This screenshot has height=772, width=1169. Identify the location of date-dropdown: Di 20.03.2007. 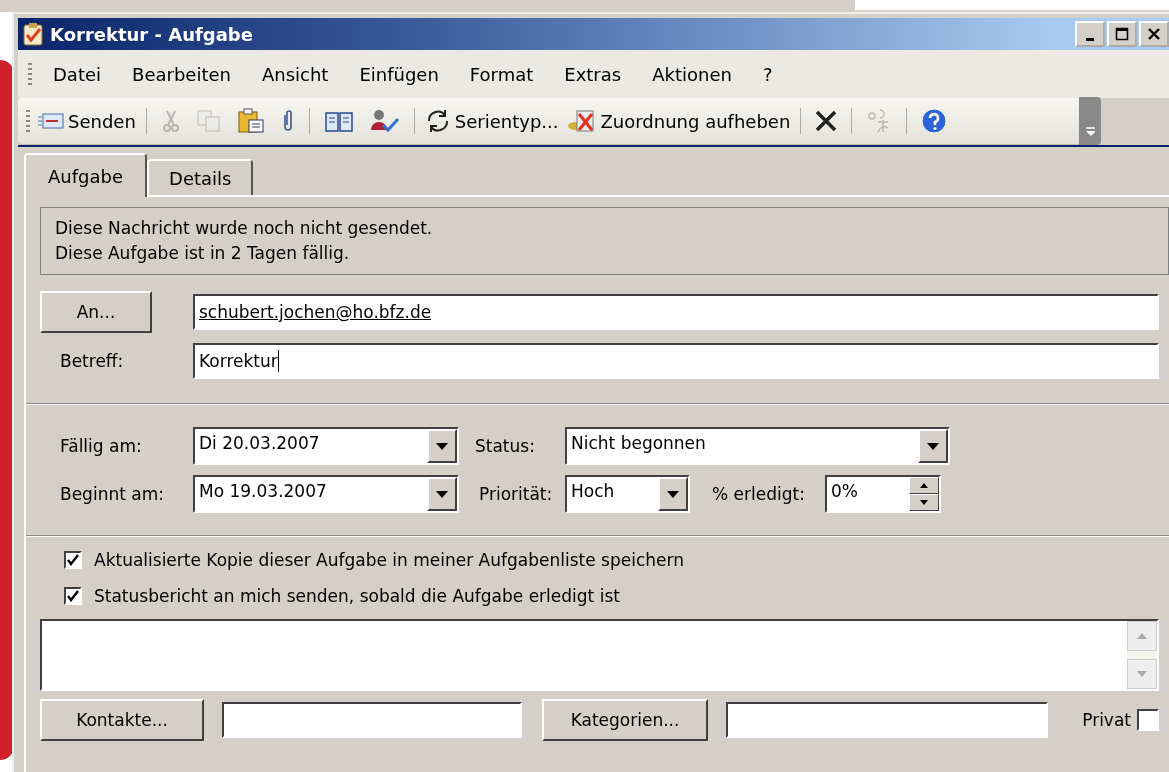
(326, 446).